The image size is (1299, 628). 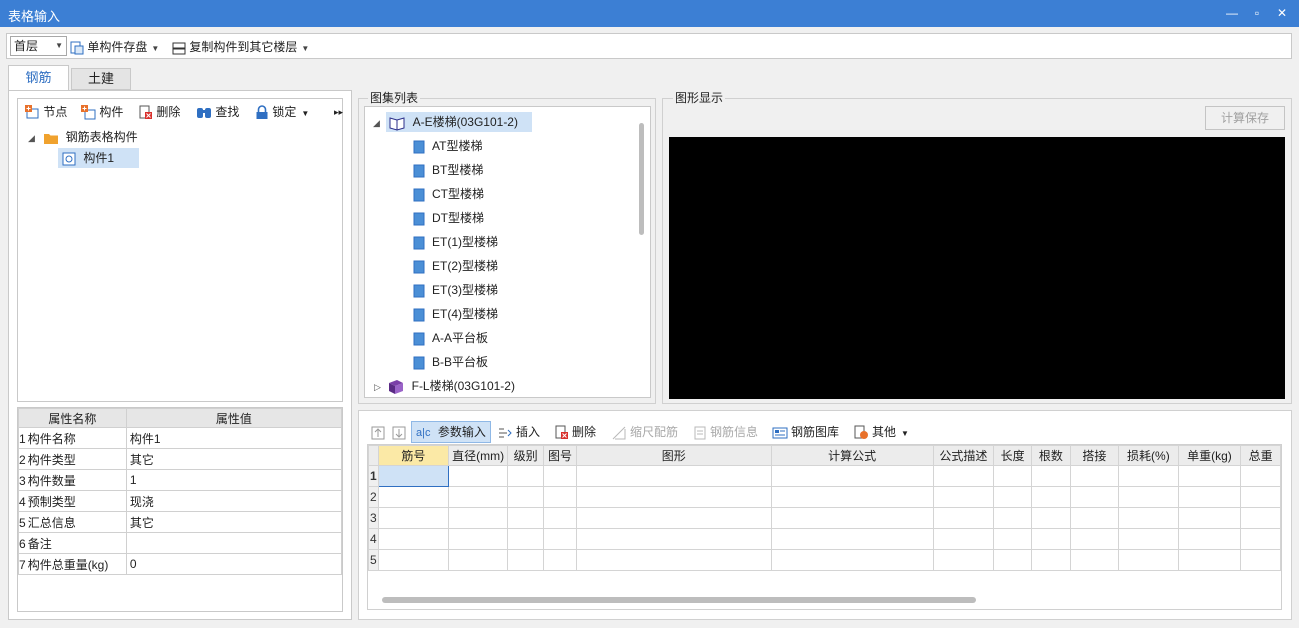 What do you see at coordinates (1257, 13) in the screenshot?
I see `restore-button: ▫` at bounding box center [1257, 13].